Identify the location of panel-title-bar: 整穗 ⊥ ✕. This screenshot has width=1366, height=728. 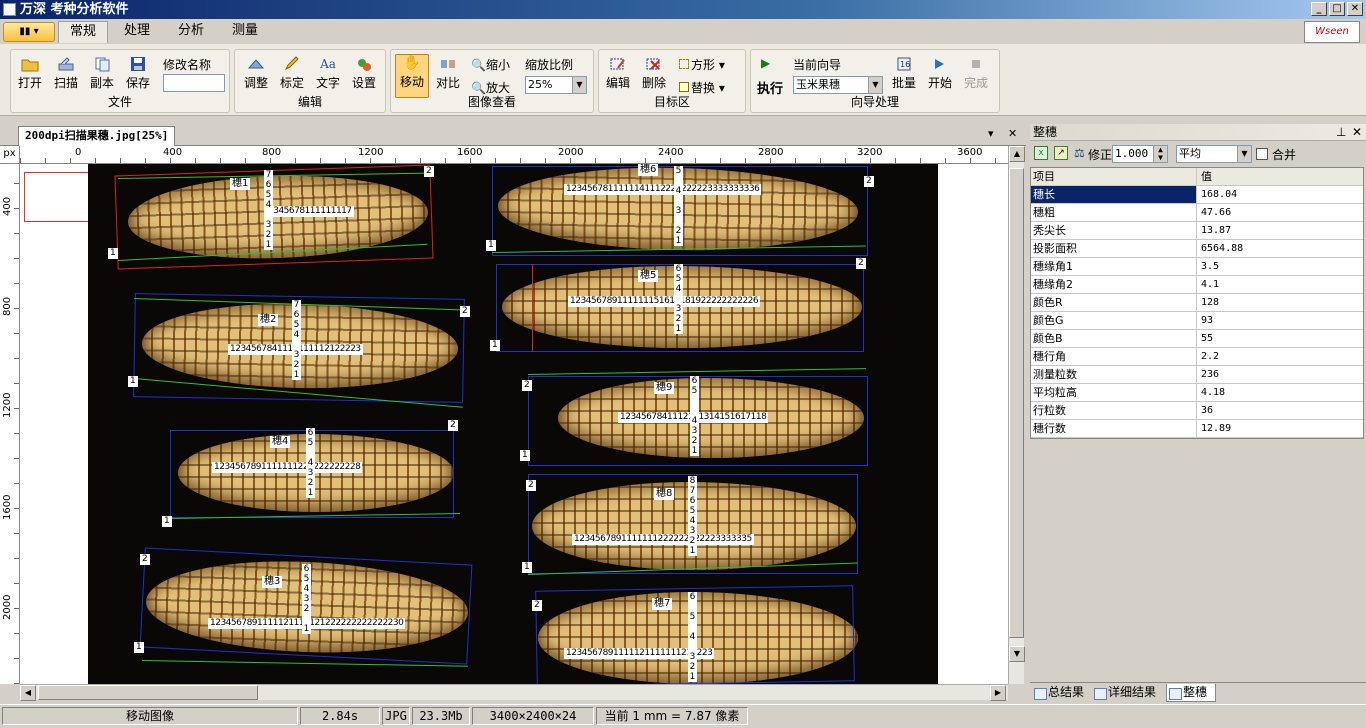
(1198, 132).